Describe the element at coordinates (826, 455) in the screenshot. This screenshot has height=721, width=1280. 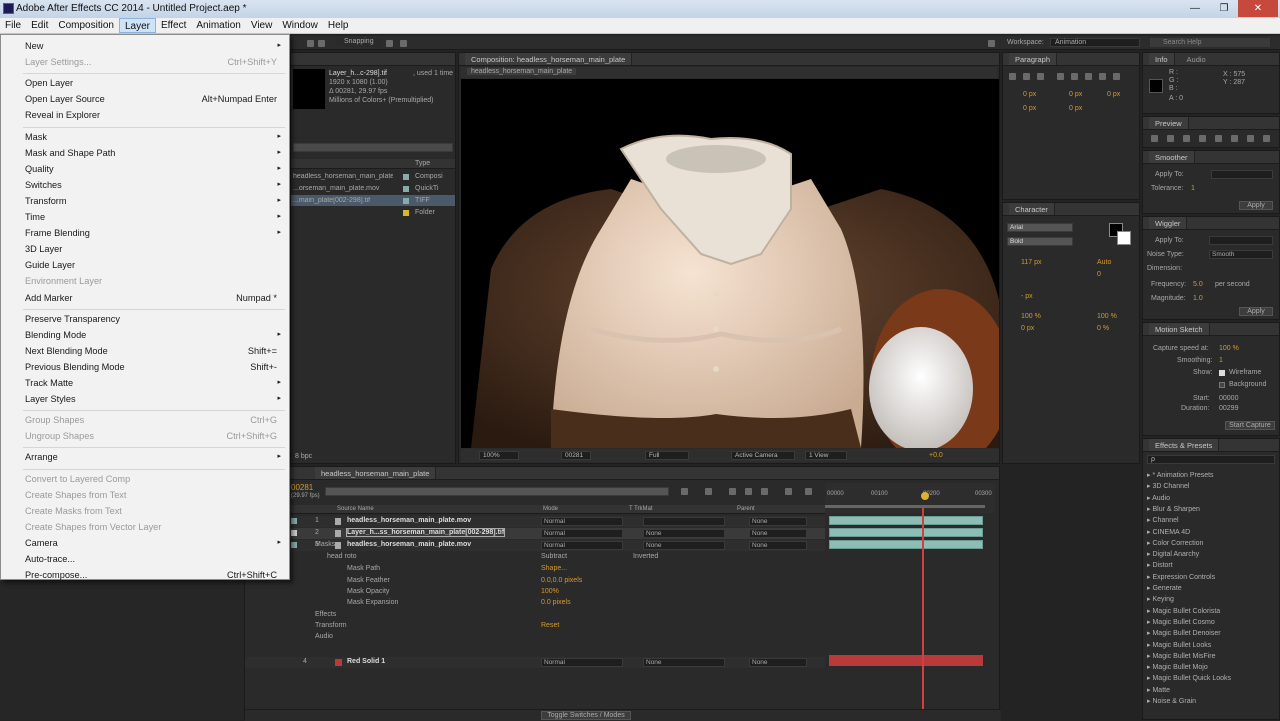
I see `view-layout-select: 1 View` at that location.